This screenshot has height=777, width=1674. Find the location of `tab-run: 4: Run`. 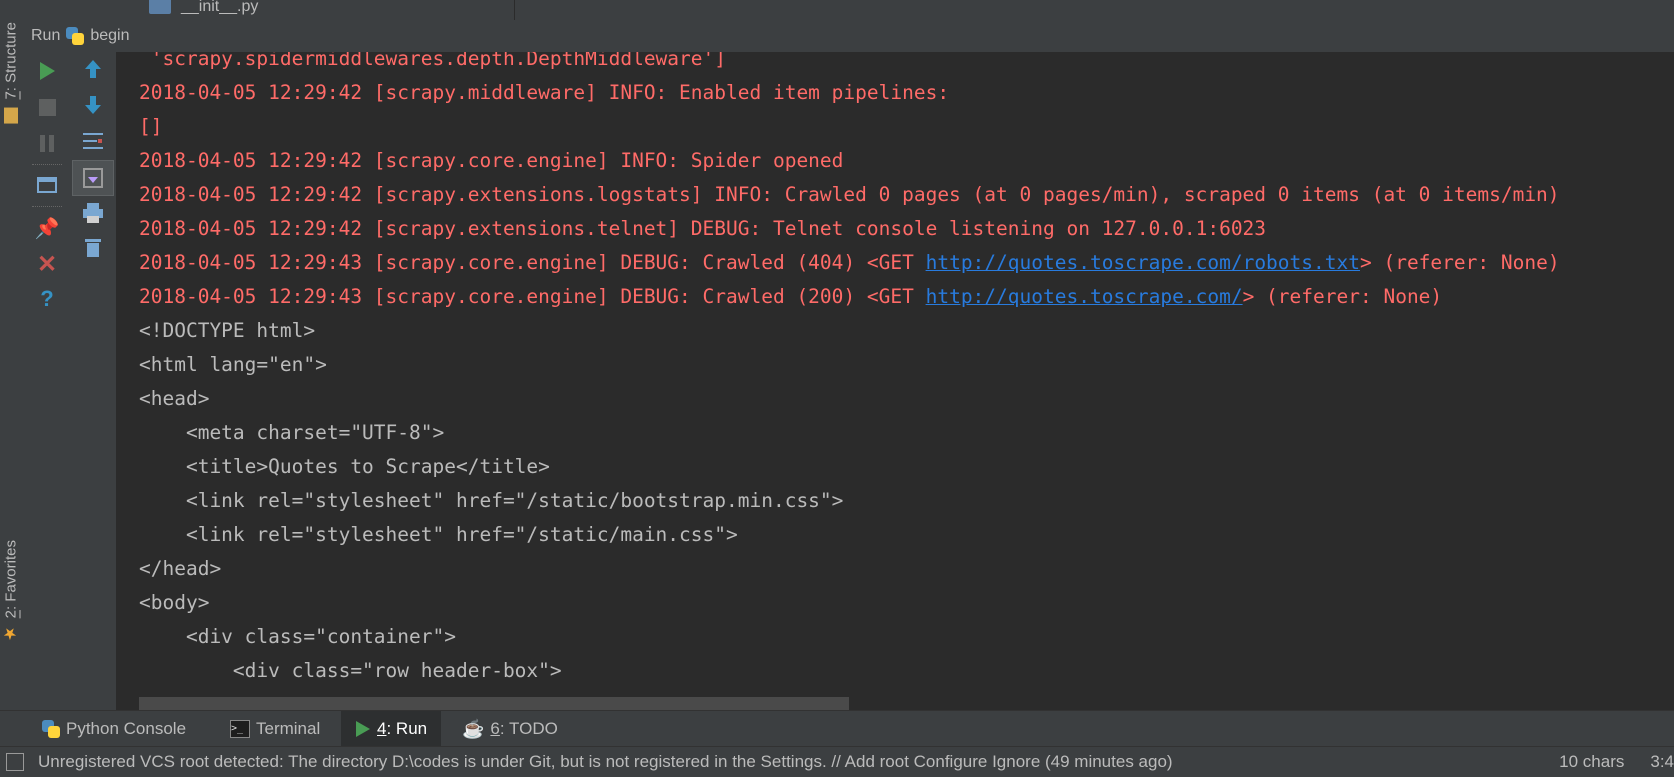

tab-run: 4: Run is located at coordinates (391, 729).